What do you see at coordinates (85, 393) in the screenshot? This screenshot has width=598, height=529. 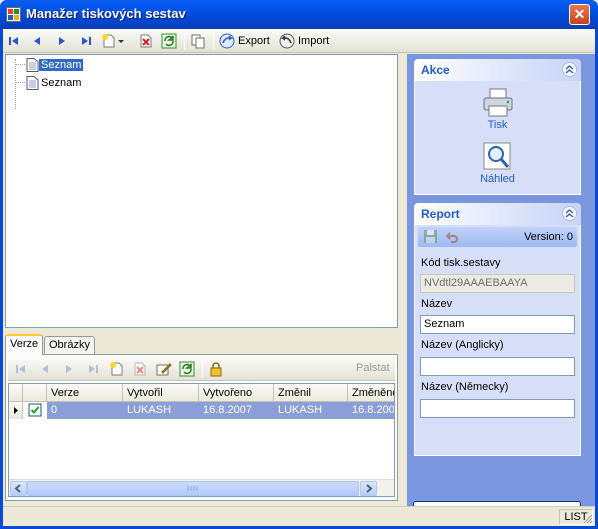 I see `column-header: Verze` at bounding box center [85, 393].